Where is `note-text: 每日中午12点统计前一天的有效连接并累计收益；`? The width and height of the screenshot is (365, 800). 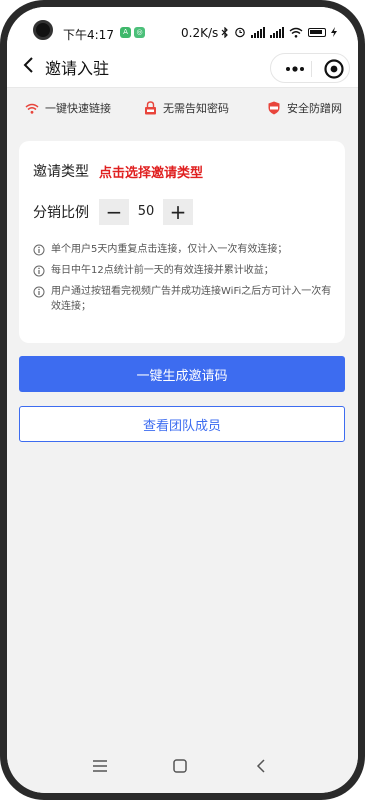 note-text: 每日中午12点统计前一天的有效连接并累计收益； is located at coordinates (162, 270).